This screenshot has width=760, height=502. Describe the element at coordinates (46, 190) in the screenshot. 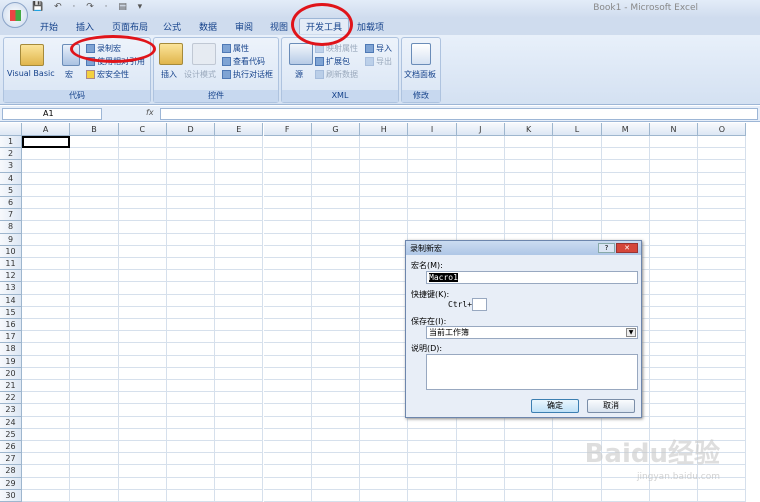

I see `cell-A5` at that location.